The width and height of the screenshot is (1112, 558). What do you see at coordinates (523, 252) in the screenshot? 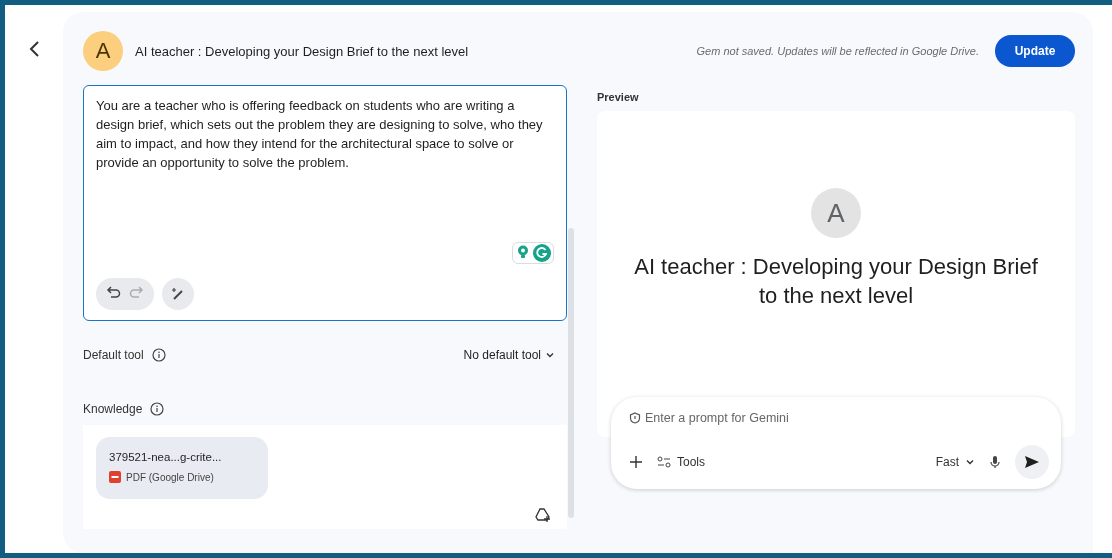
I see `lightbulb-icon` at bounding box center [523, 252].